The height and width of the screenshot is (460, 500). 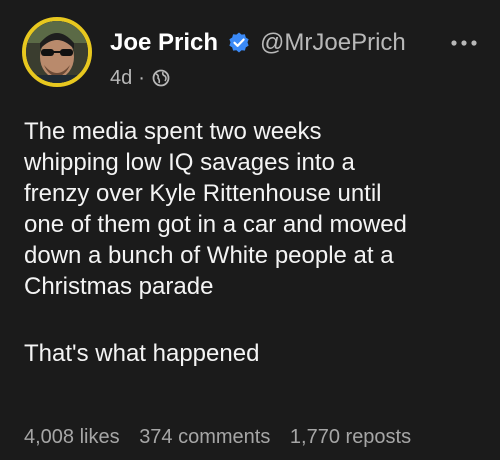 I want to click on likes-count: 4,008 likes, so click(x=72, y=437).